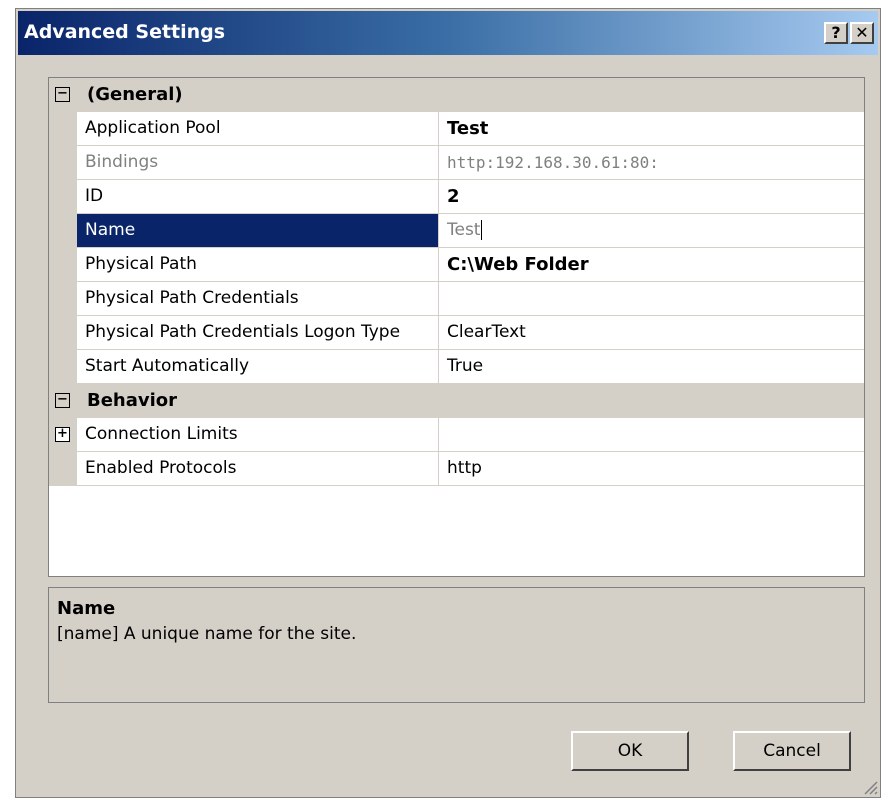  I want to click on resize-grip-icon, so click(869, 786).